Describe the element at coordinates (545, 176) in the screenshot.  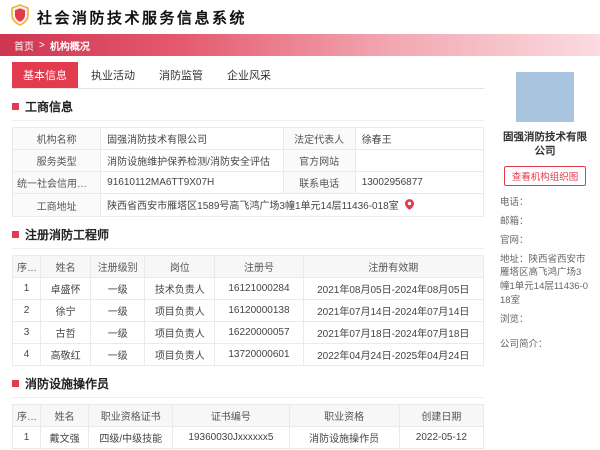
I see `view-org-chart-button: 查看机构组织图` at that location.